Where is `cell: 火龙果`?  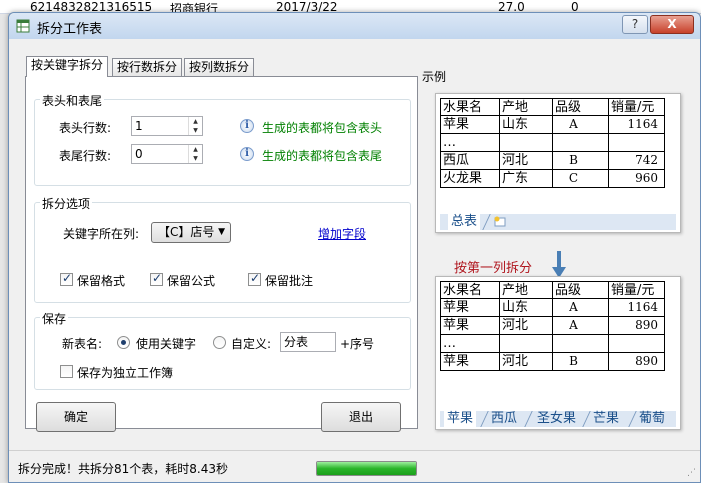
cell: 火龙果 is located at coordinates (470, 179).